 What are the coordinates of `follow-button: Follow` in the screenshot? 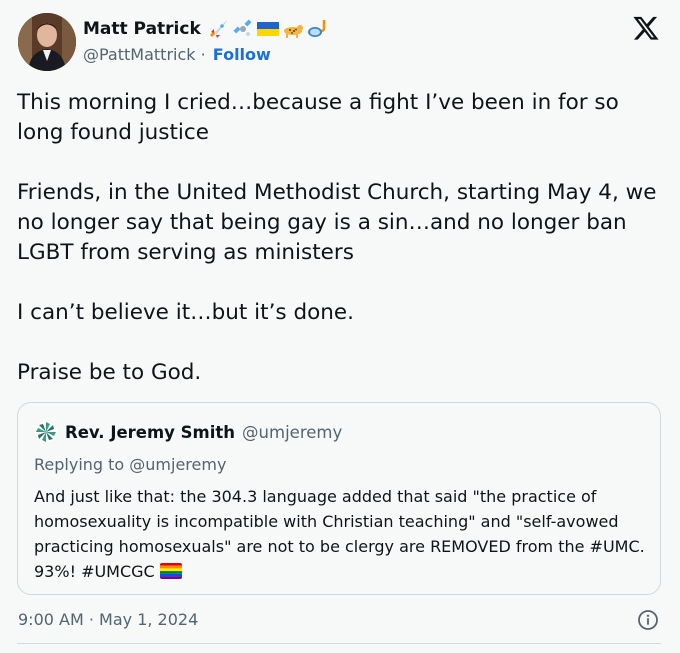 It's located at (242, 54).